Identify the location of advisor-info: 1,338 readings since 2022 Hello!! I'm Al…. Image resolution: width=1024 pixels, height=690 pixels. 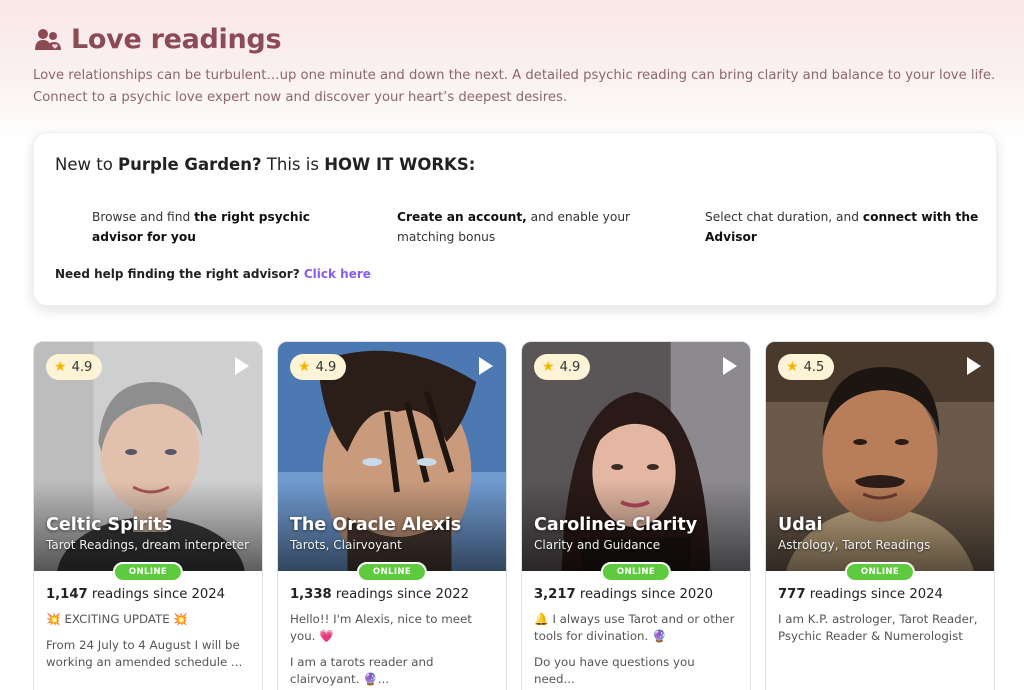
(392, 629).